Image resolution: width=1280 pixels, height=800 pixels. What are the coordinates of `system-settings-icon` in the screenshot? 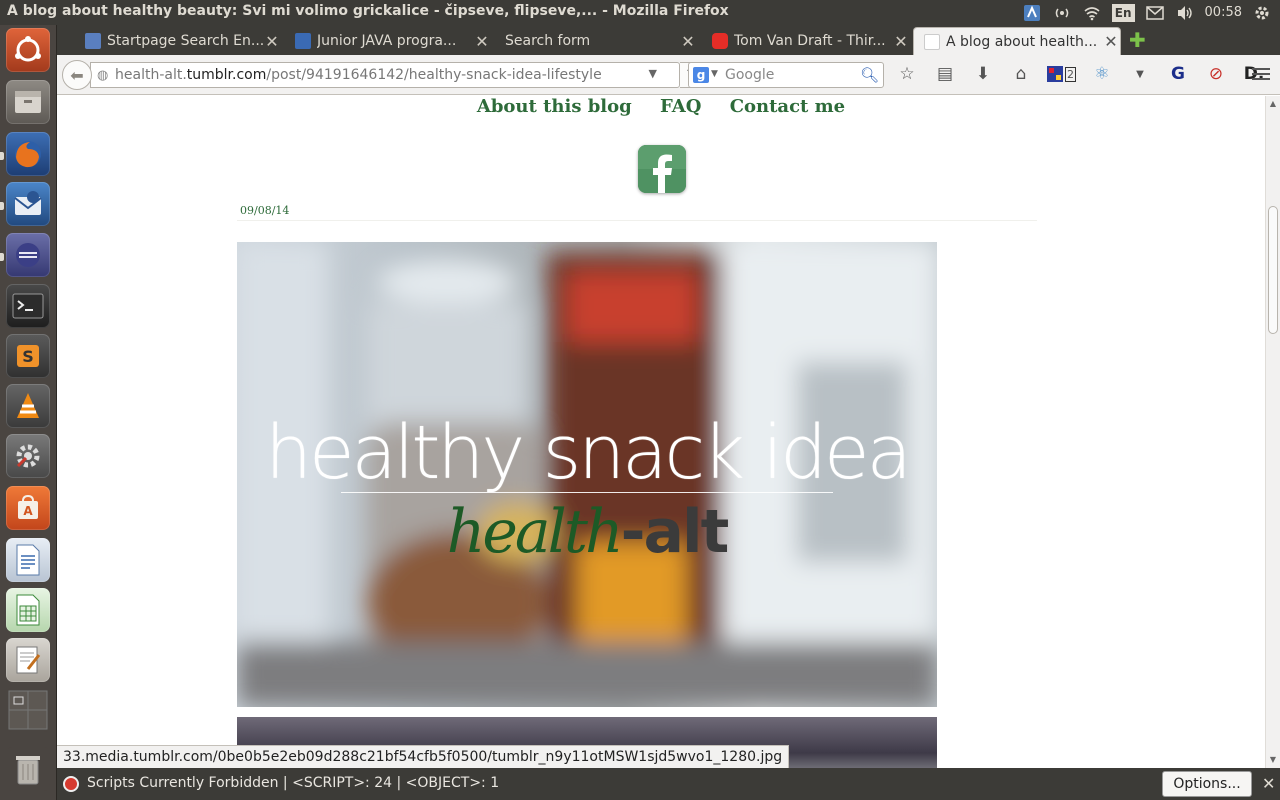 It's located at (28, 456).